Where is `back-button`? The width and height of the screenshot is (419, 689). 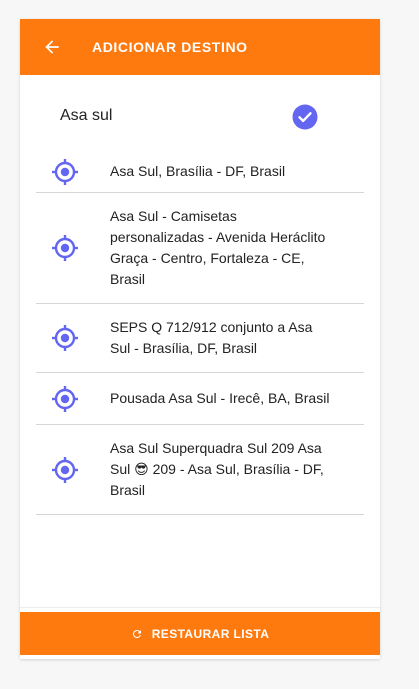 back-button is located at coordinates (52, 47).